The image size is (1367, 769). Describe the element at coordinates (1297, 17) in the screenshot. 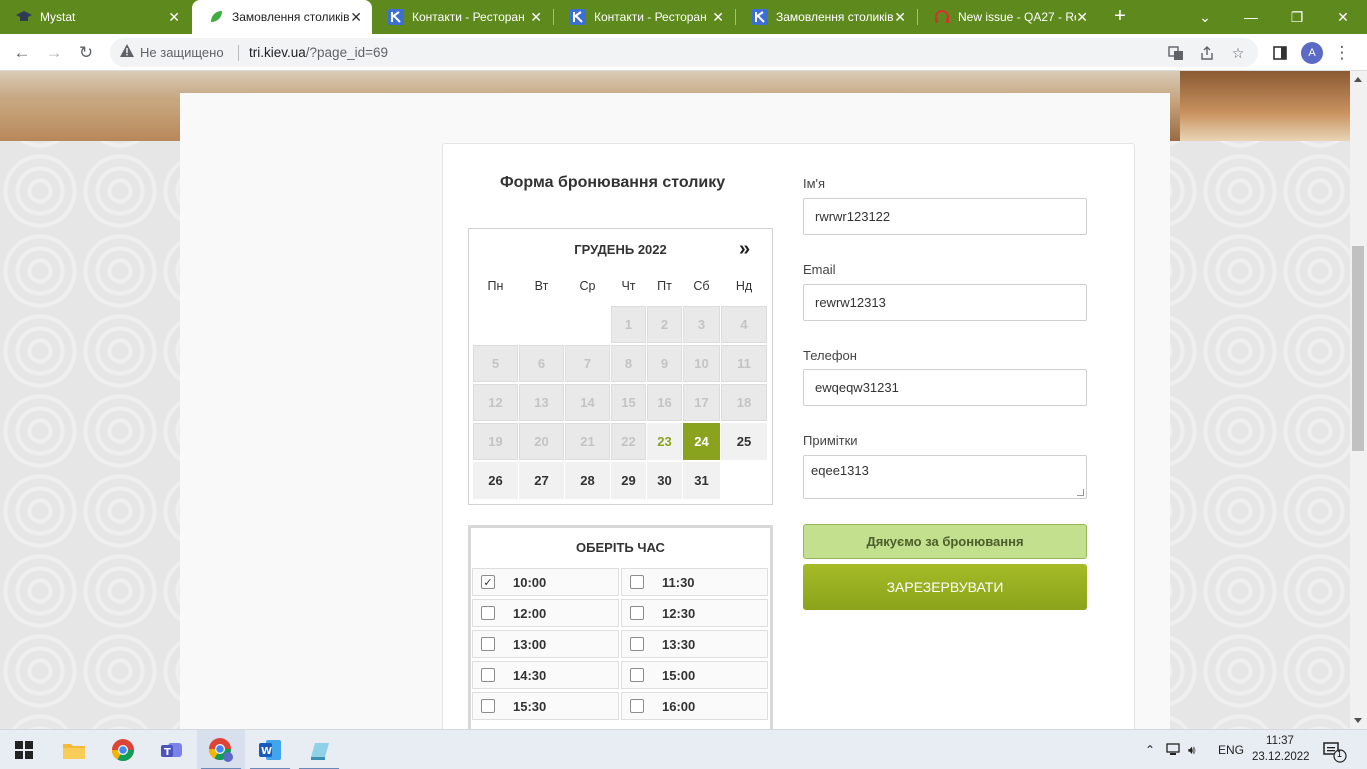

I see `restore-icon: ❐` at that location.